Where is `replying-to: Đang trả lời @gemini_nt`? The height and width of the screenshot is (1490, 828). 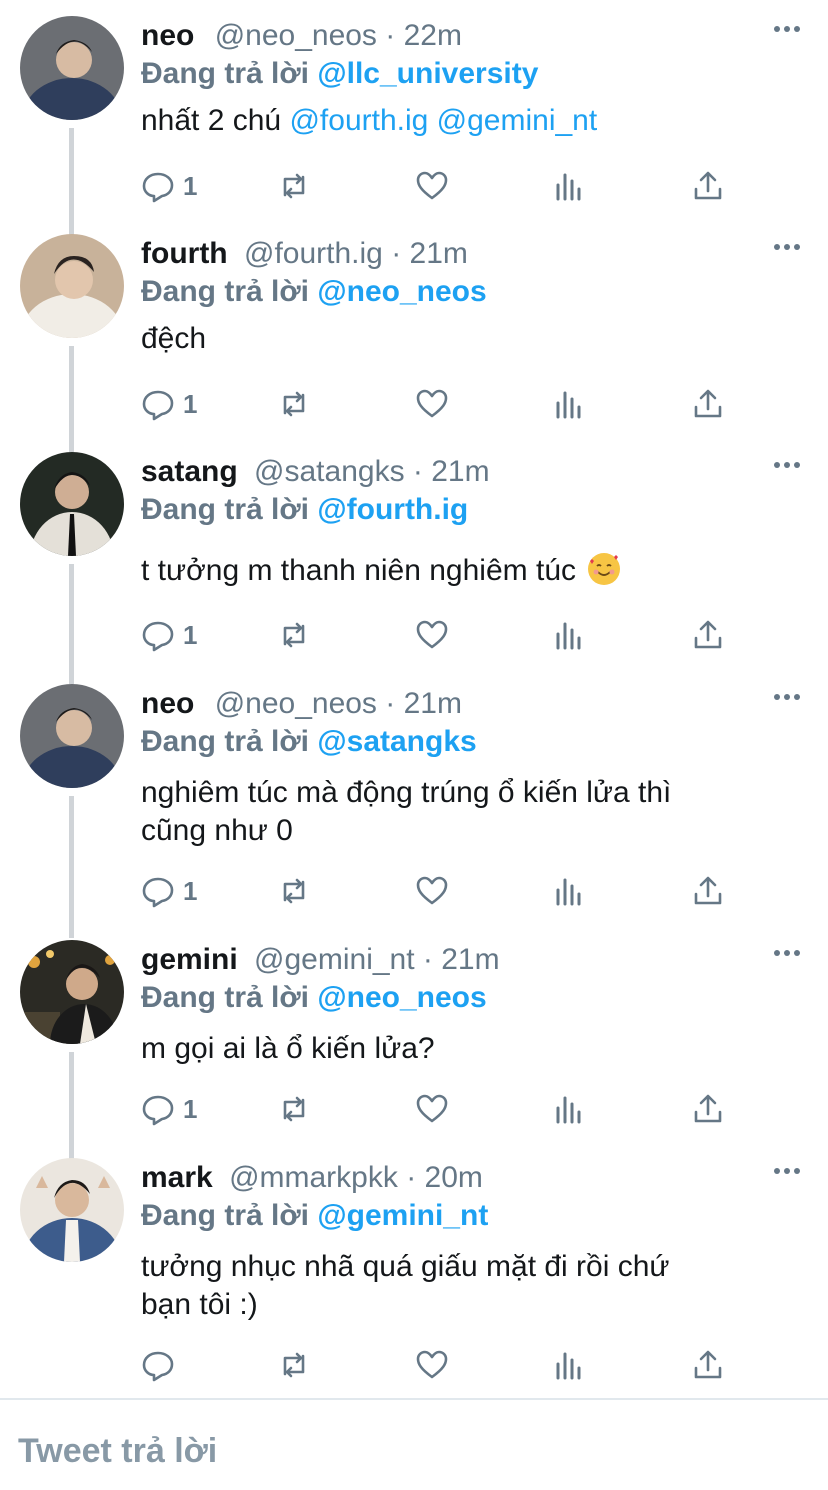 replying-to: Đang trả lời @gemini_nt is located at coordinates (314, 1216).